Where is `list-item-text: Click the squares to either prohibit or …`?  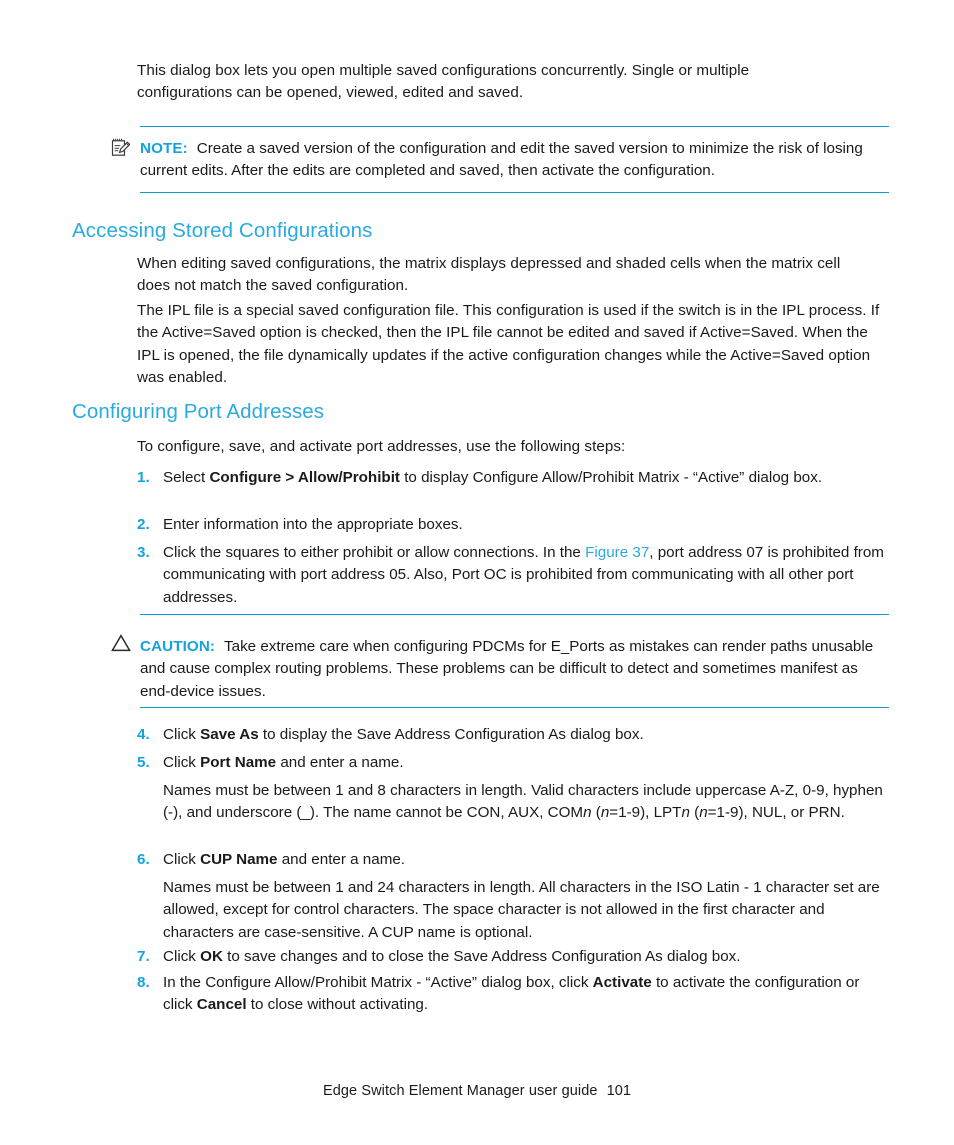
list-item-text: Click the squares to either prohibit or … is located at coordinates (525, 575).